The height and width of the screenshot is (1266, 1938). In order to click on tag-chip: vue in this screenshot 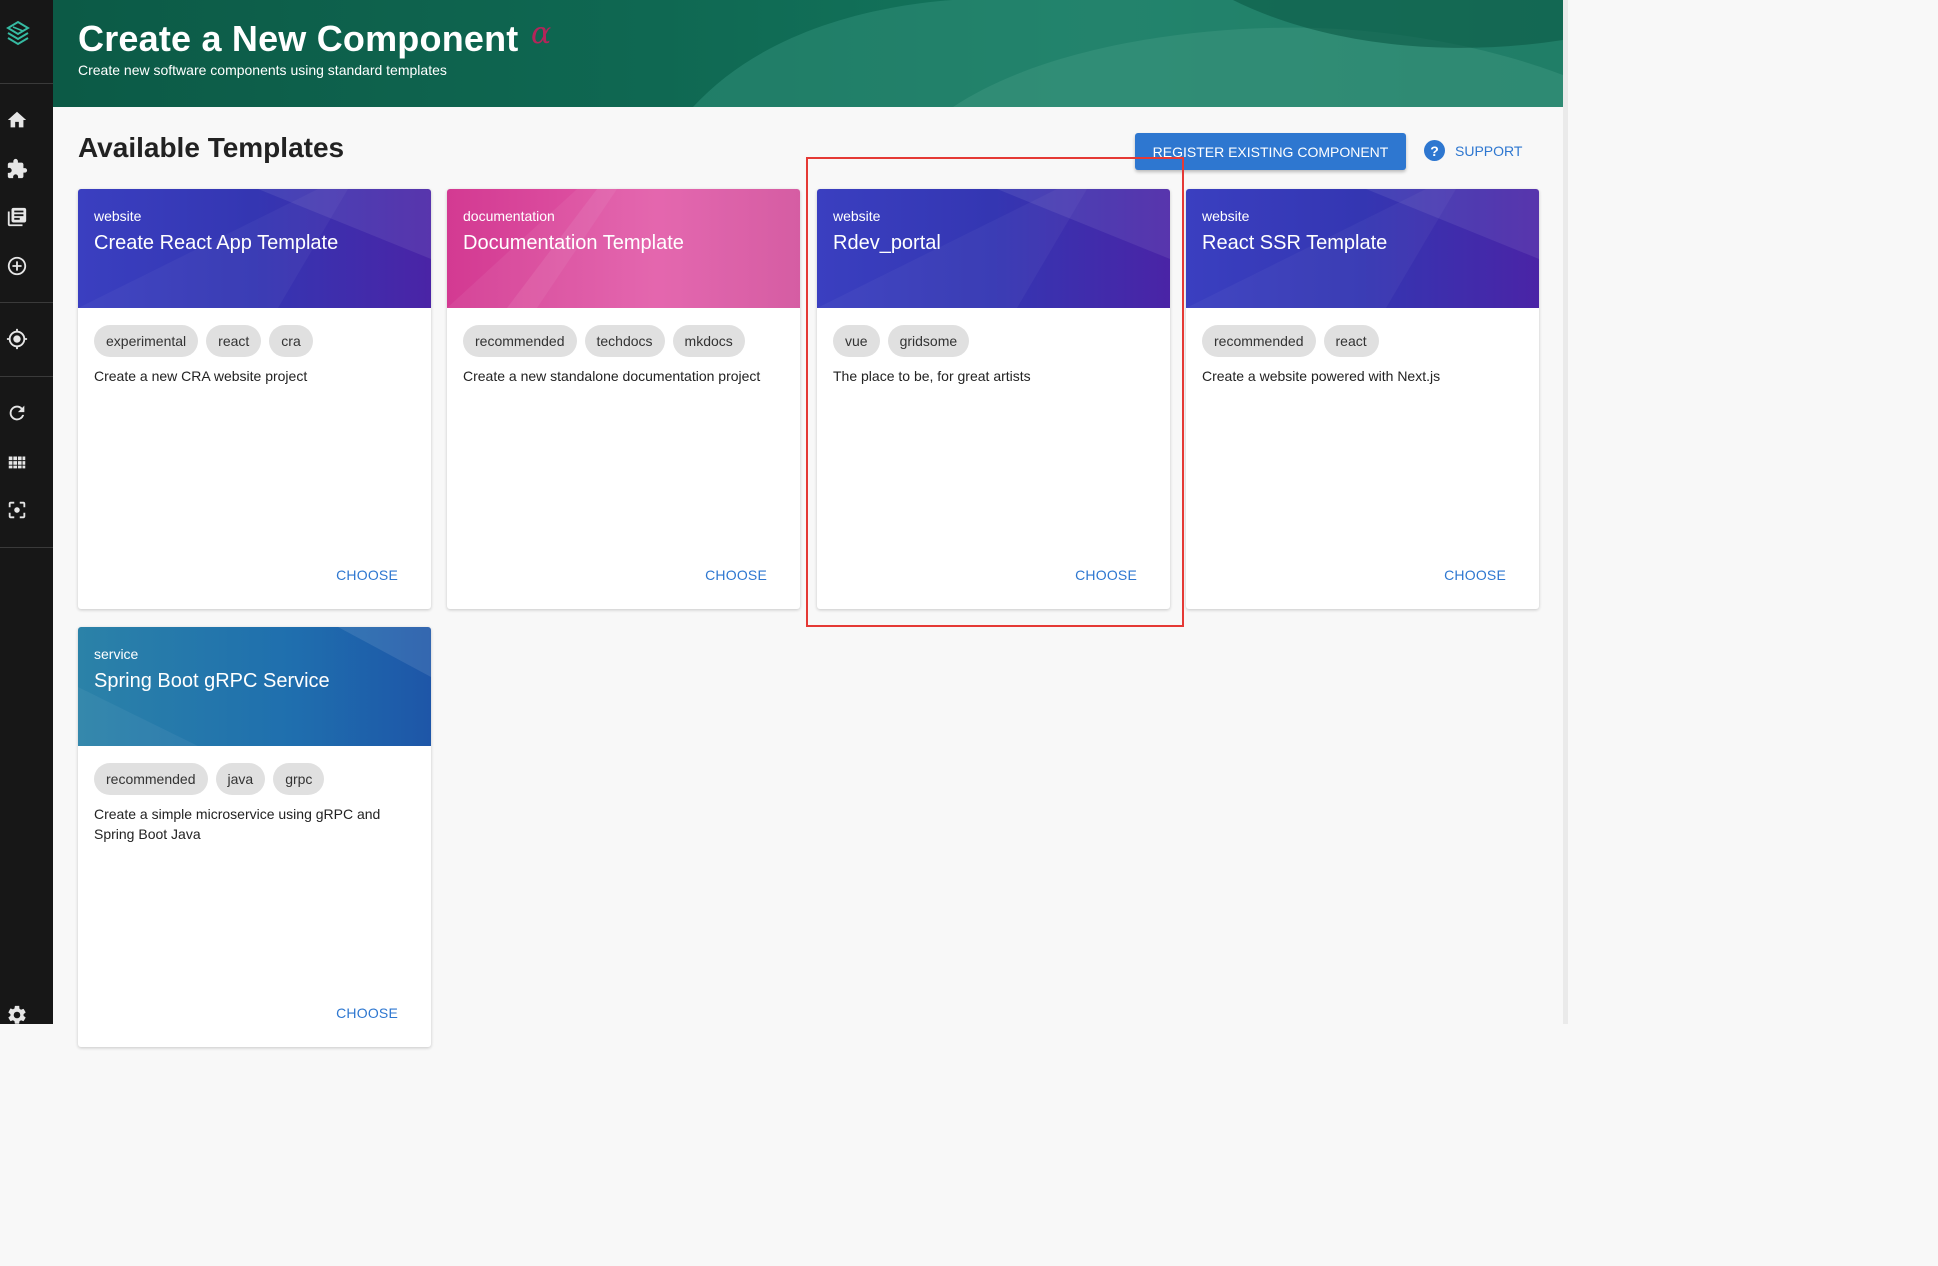, I will do `click(856, 341)`.